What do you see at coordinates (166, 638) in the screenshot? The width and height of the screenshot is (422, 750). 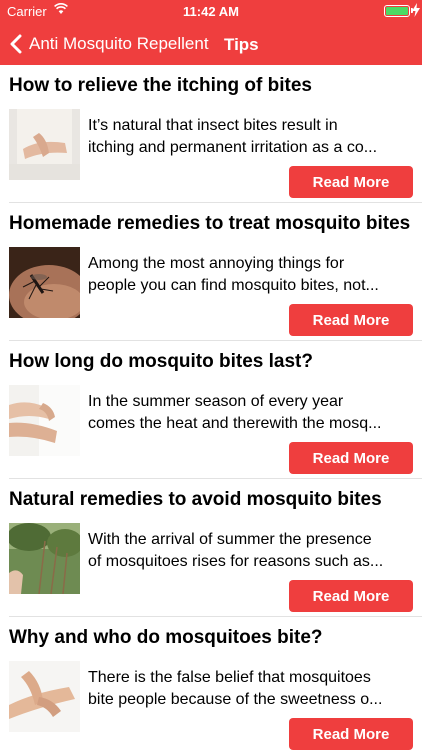 I see `article-title: Why and who do mosquitoes bite?` at bounding box center [166, 638].